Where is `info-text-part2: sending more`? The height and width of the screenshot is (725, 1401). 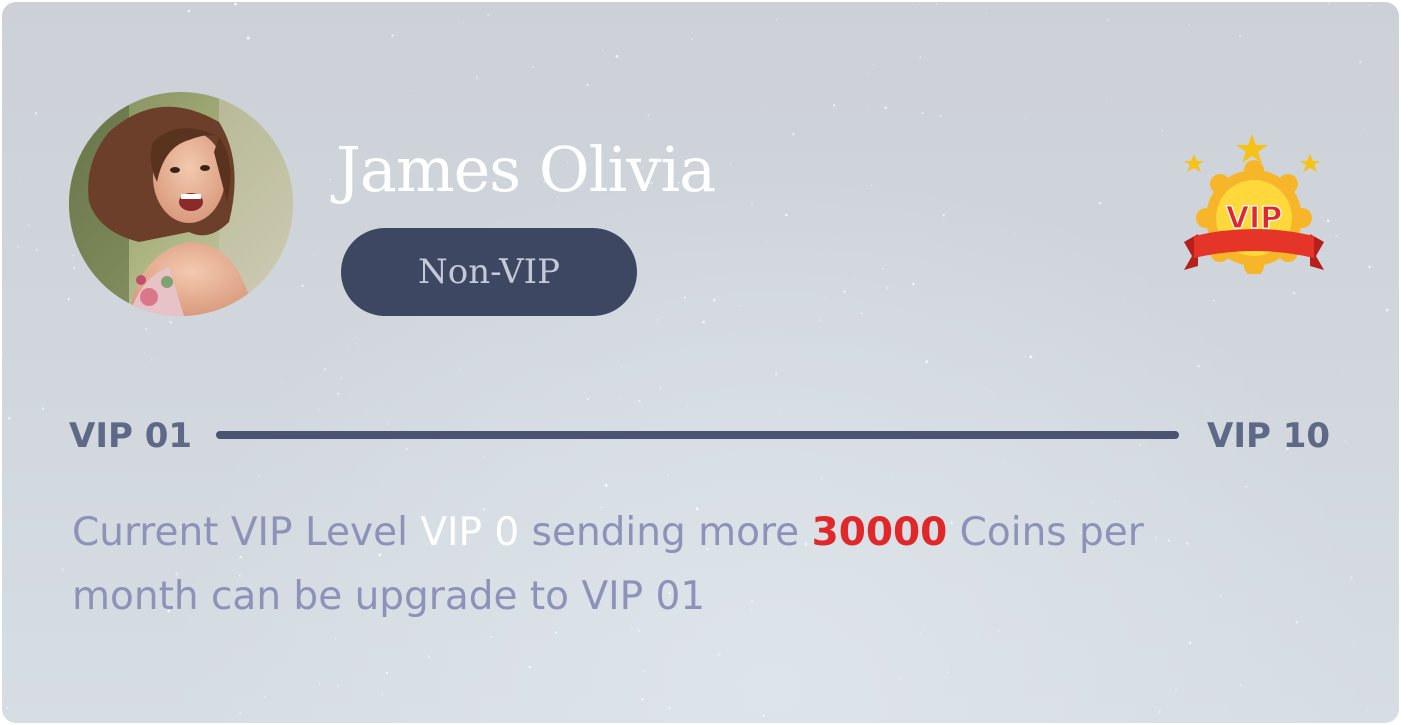
info-text-part2: sending more is located at coordinates (665, 532).